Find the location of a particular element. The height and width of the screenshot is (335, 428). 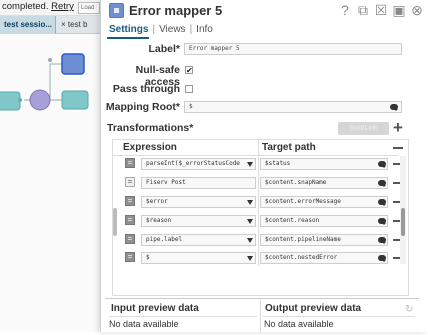

sort-button: Sort/Link is located at coordinates (363, 128).